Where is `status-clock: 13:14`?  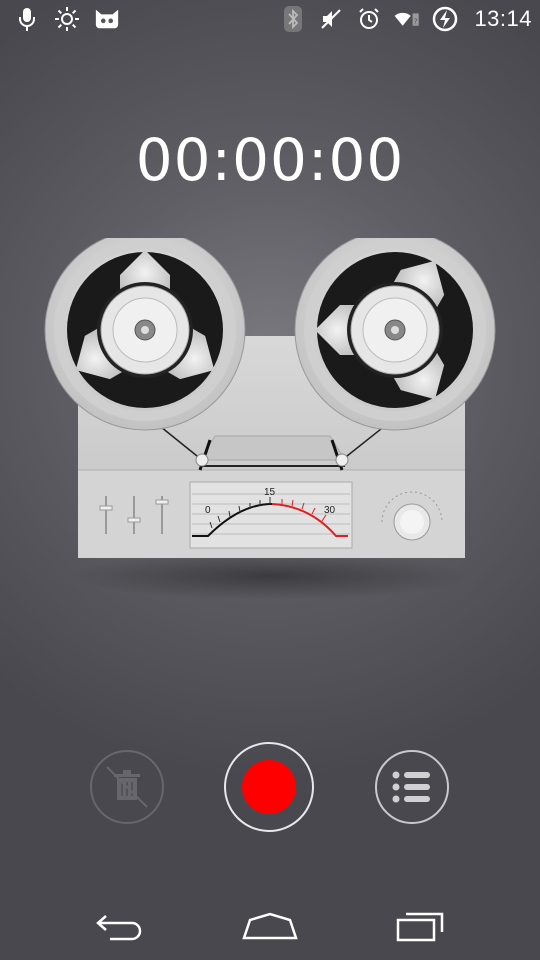 status-clock: 13:14 is located at coordinates (503, 18).